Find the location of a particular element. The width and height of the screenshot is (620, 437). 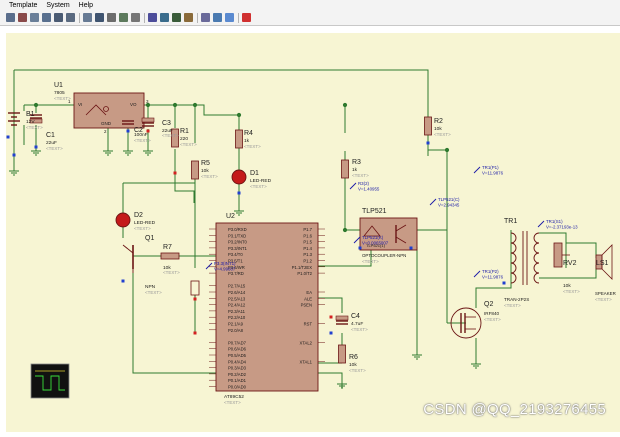

block-copy-icon is located at coordinates (58, 17).